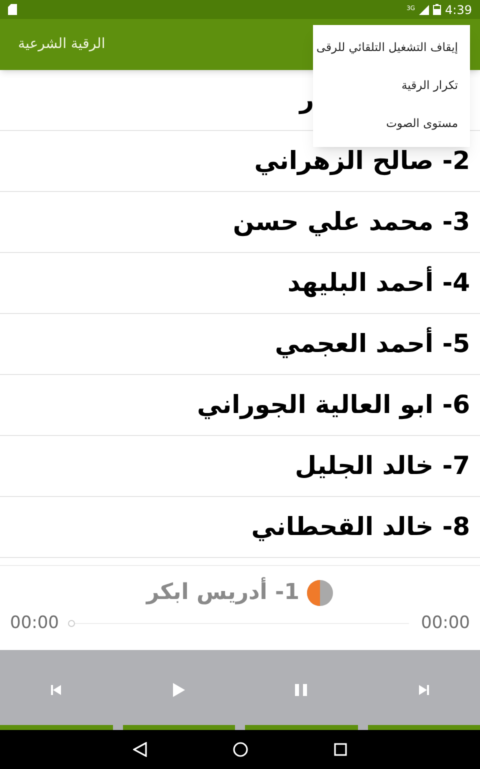 The height and width of the screenshot is (769, 480). I want to click on reciter-name: 3- محمد علي حسن, so click(351, 222).